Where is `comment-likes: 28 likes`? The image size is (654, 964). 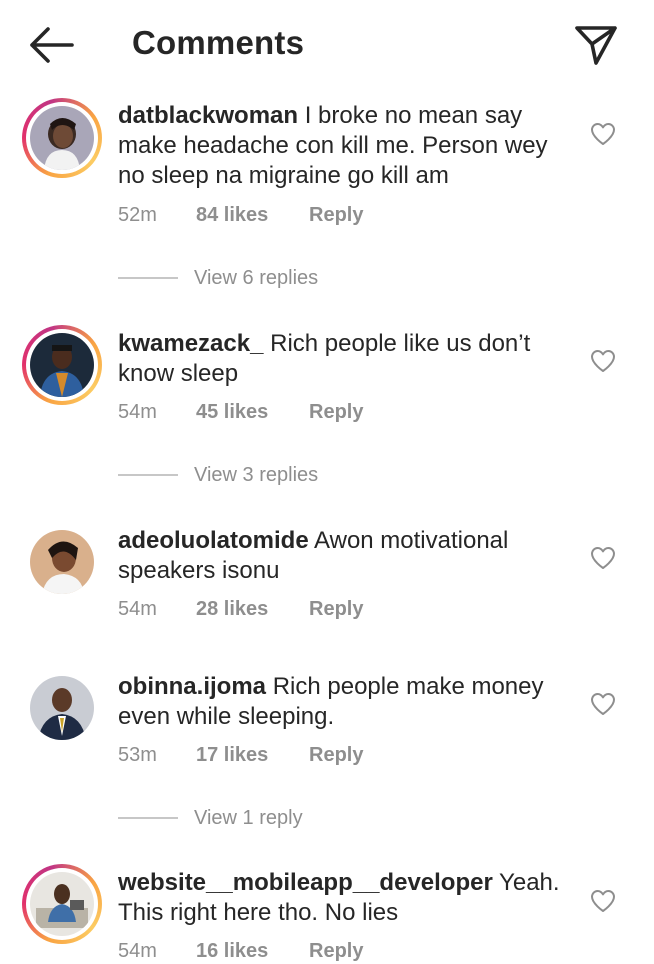
comment-likes: 28 likes is located at coordinates (252, 609).